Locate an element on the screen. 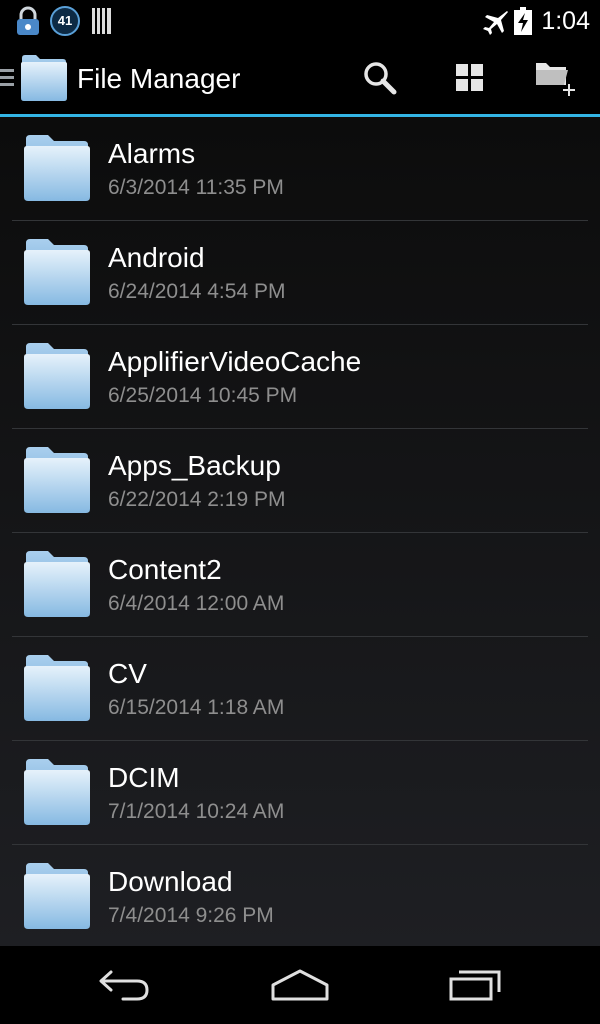 This screenshot has height=1024, width=600. folder-row: ApplifierVideoCache 6/25/2014 10:45 PM is located at coordinates (300, 377).